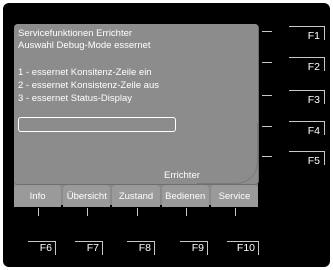 The height and width of the screenshot is (270, 333). Describe the element at coordinates (313, 161) in the screenshot. I see `f5-label: F5` at that location.